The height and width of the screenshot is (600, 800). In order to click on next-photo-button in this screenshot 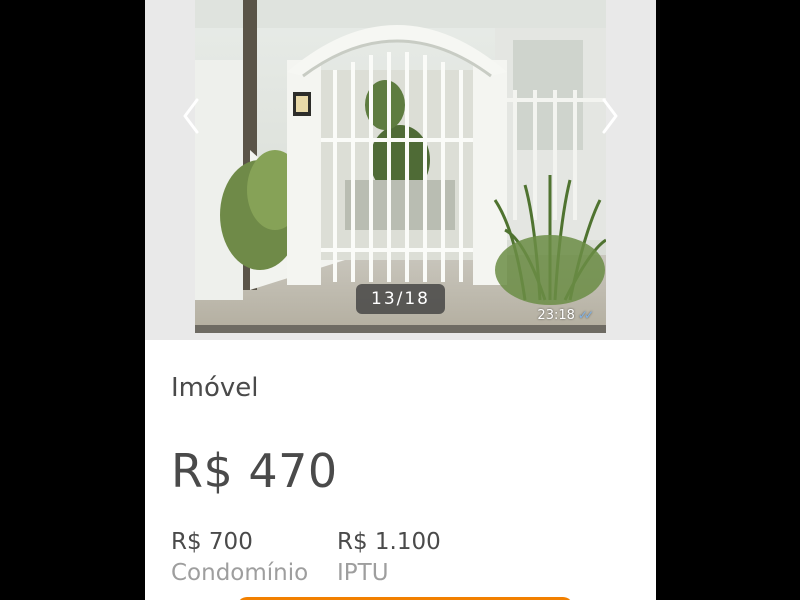, I will do `click(609, 116)`.